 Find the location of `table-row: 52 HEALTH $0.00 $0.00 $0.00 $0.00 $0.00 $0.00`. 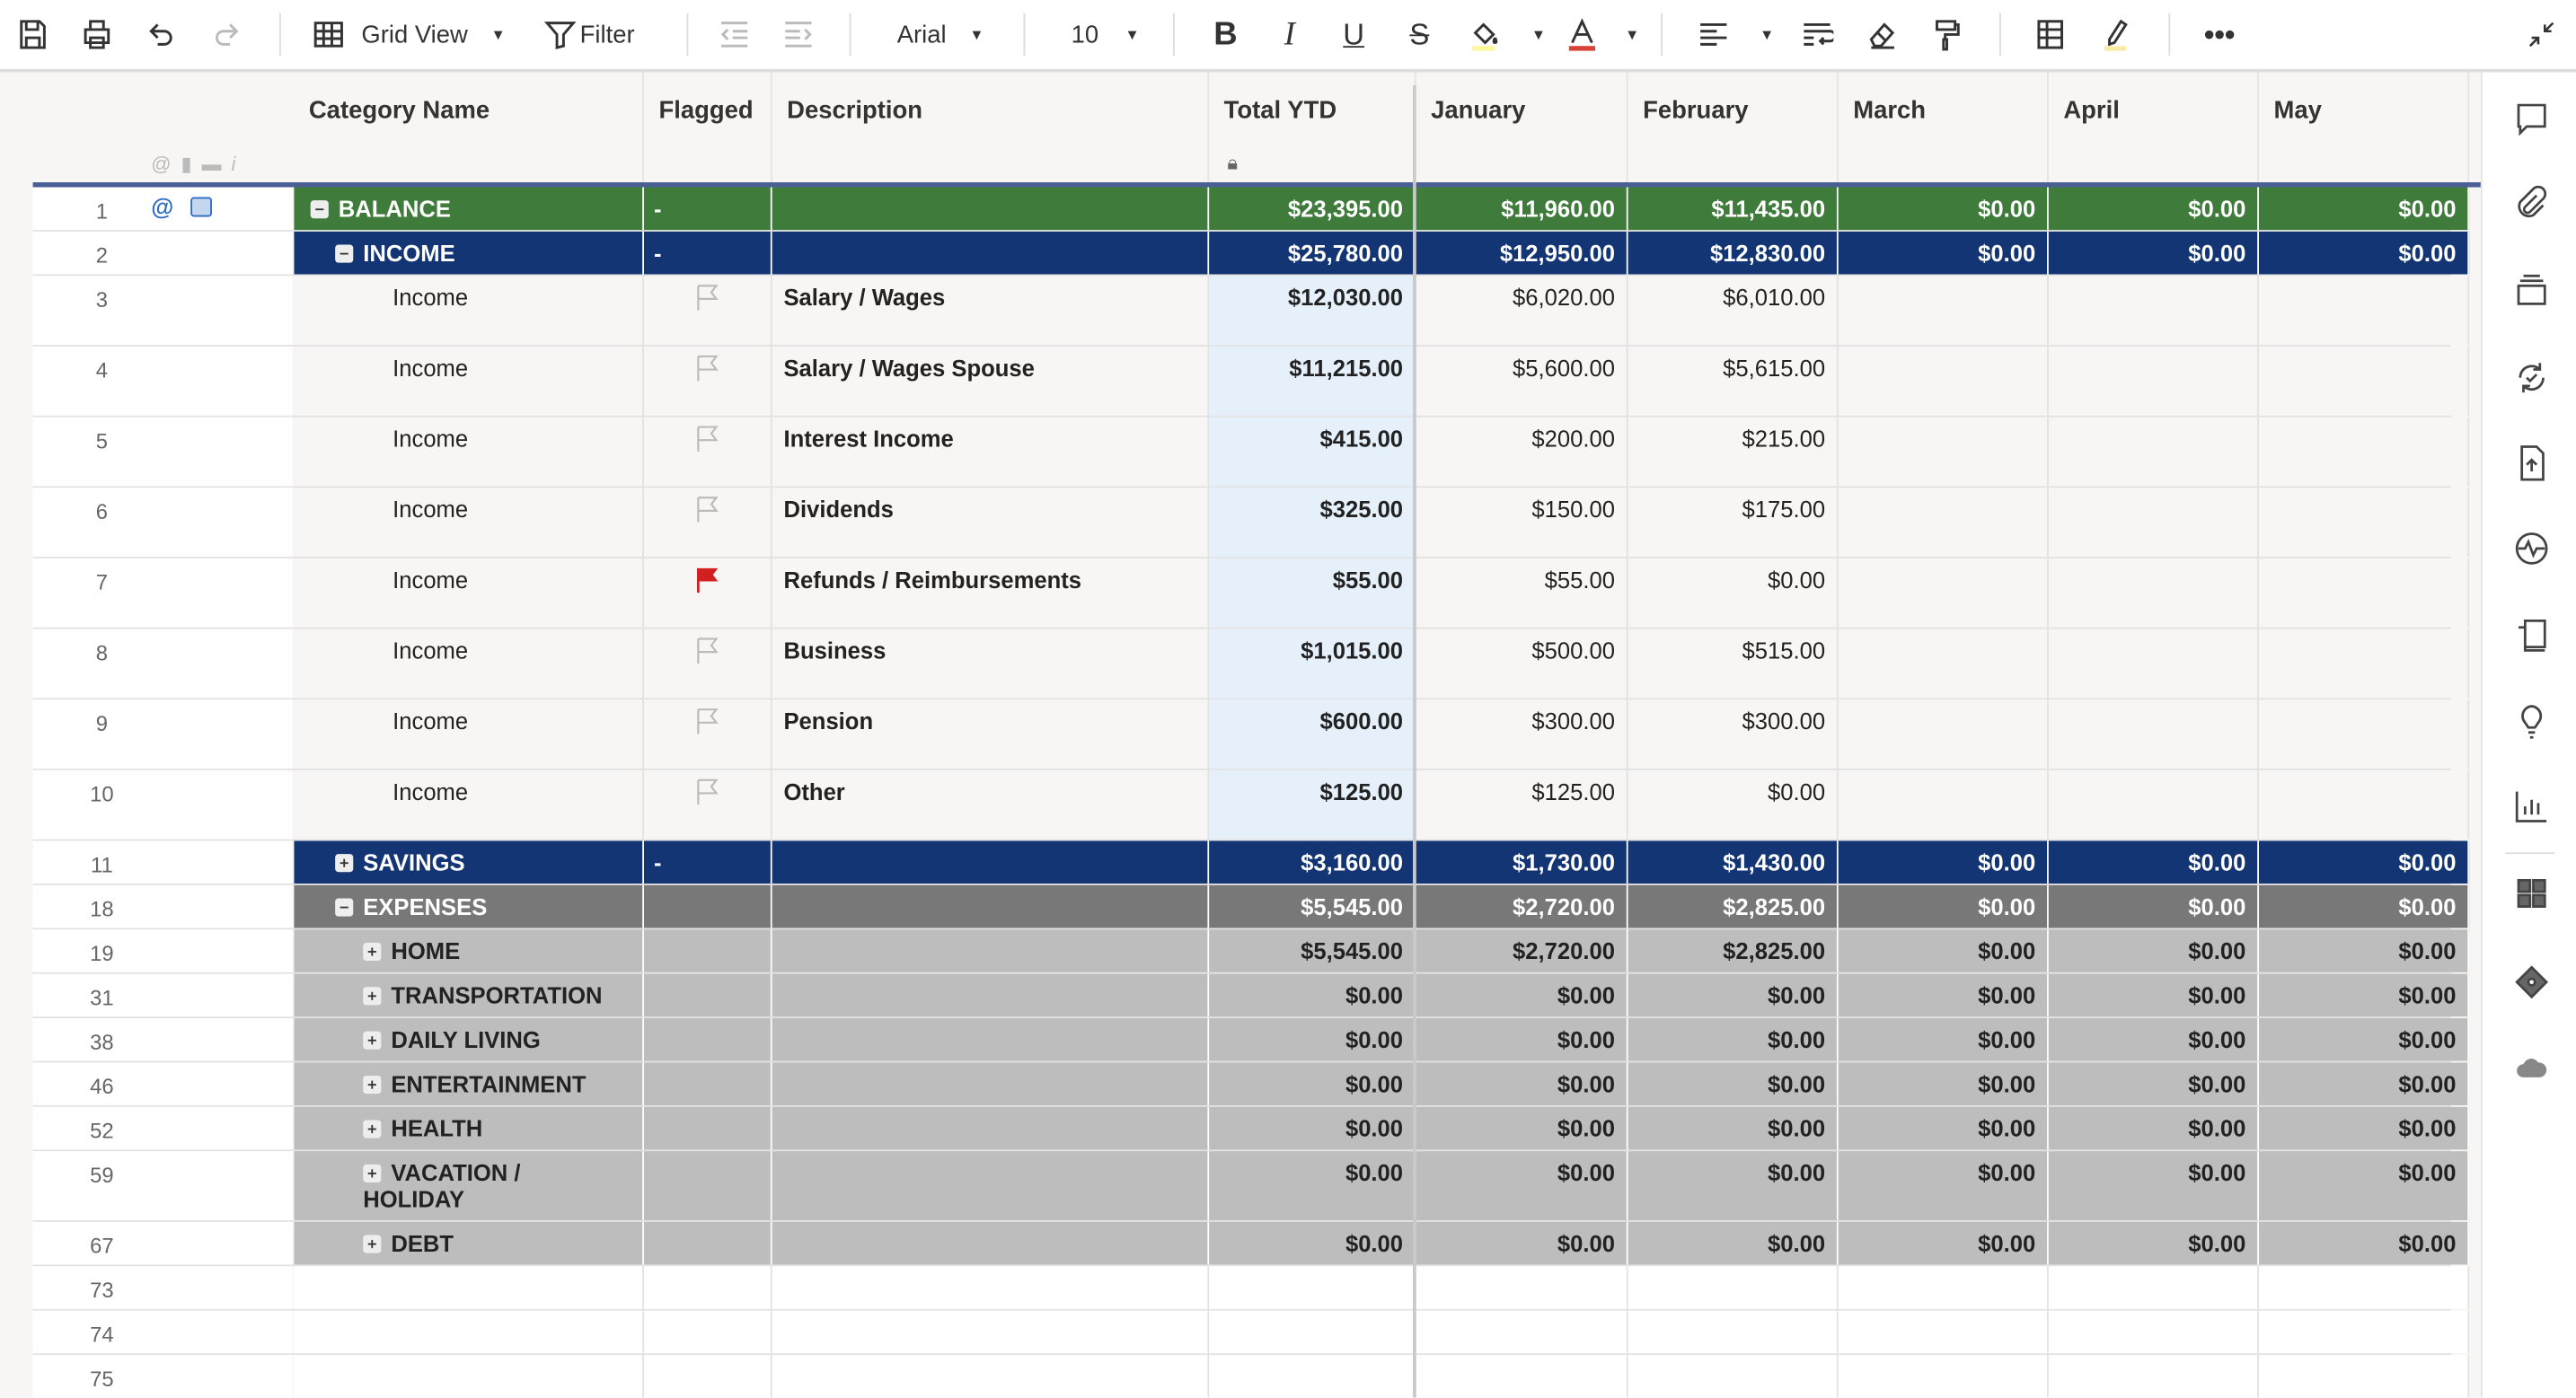

table-row: 52 HEALTH $0.00 $0.00 $0.00 $0.00 $0.00 $0.00 is located at coordinates (1251, 1129).